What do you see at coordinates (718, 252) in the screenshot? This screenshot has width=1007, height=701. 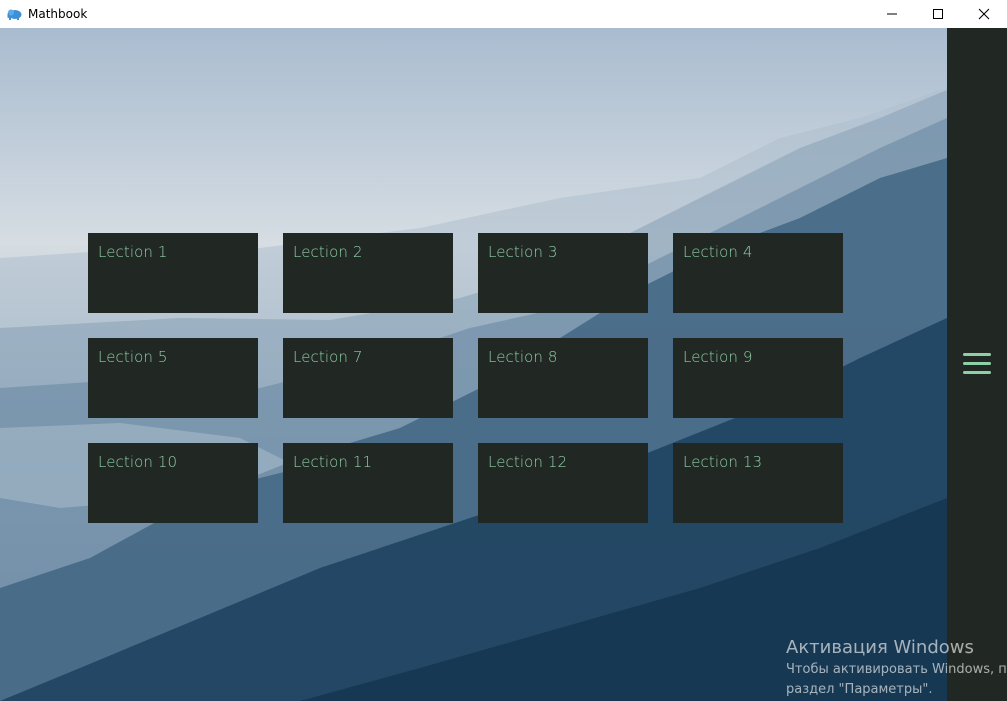 I see `lesson-label: Lection 4` at bounding box center [718, 252].